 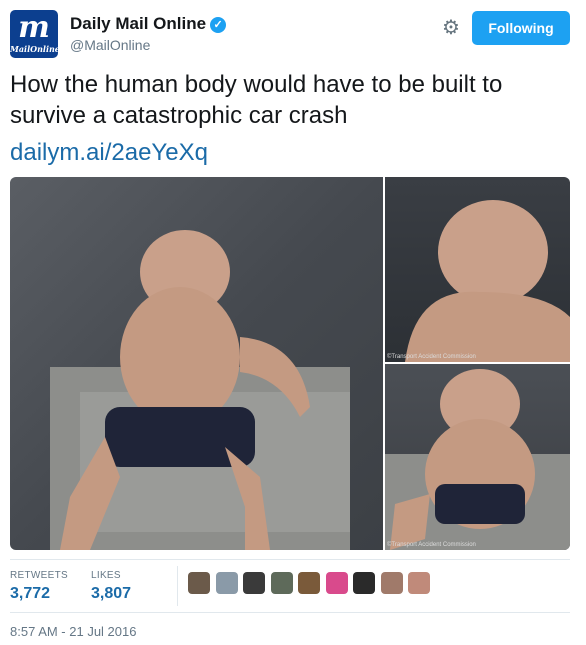 What do you see at coordinates (34, 49) in the screenshot?
I see `logo-word: MailOnline` at bounding box center [34, 49].